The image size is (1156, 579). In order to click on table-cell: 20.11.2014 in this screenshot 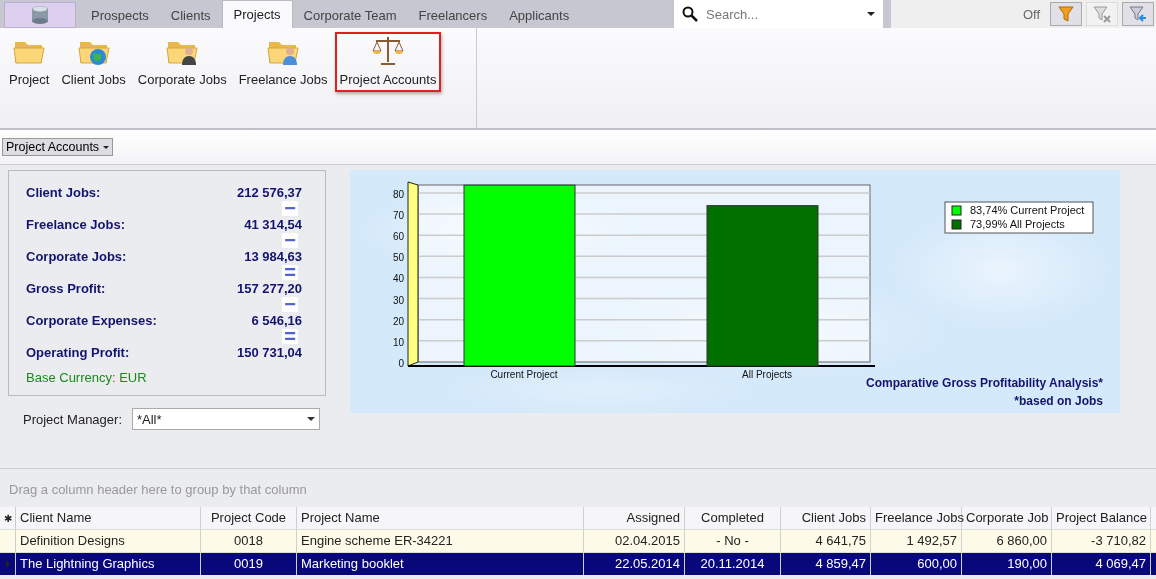, I will do `click(733, 564)`.